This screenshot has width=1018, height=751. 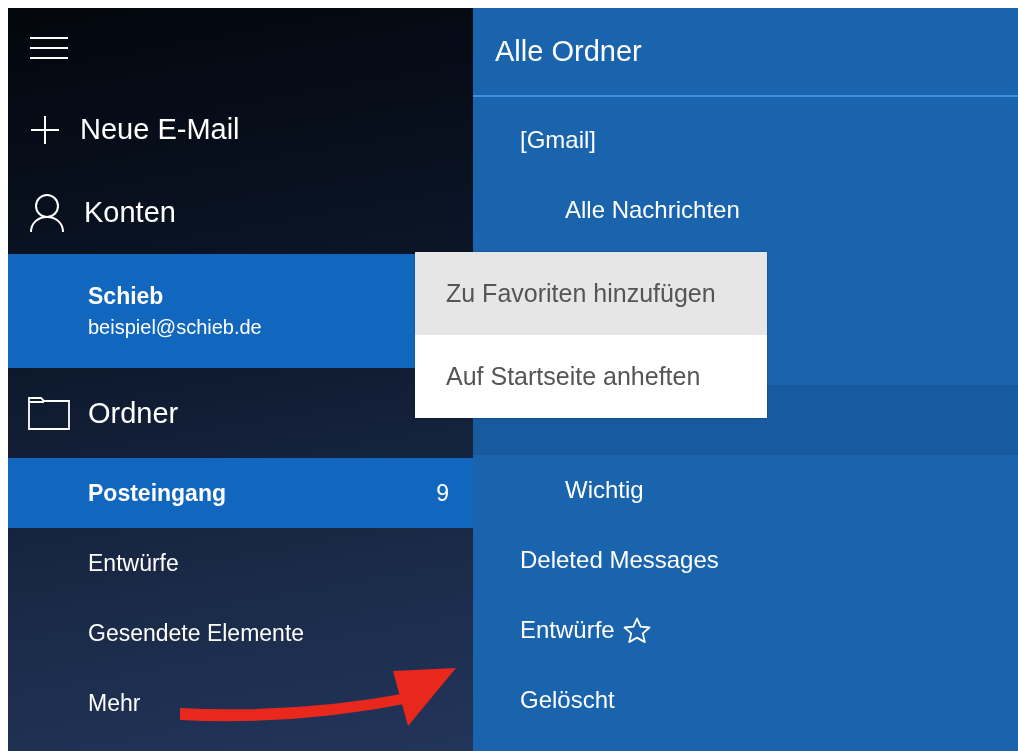 What do you see at coordinates (175, 327) in the screenshot?
I see `account-email: beispiel@schieb.de` at bounding box center [175, 327].